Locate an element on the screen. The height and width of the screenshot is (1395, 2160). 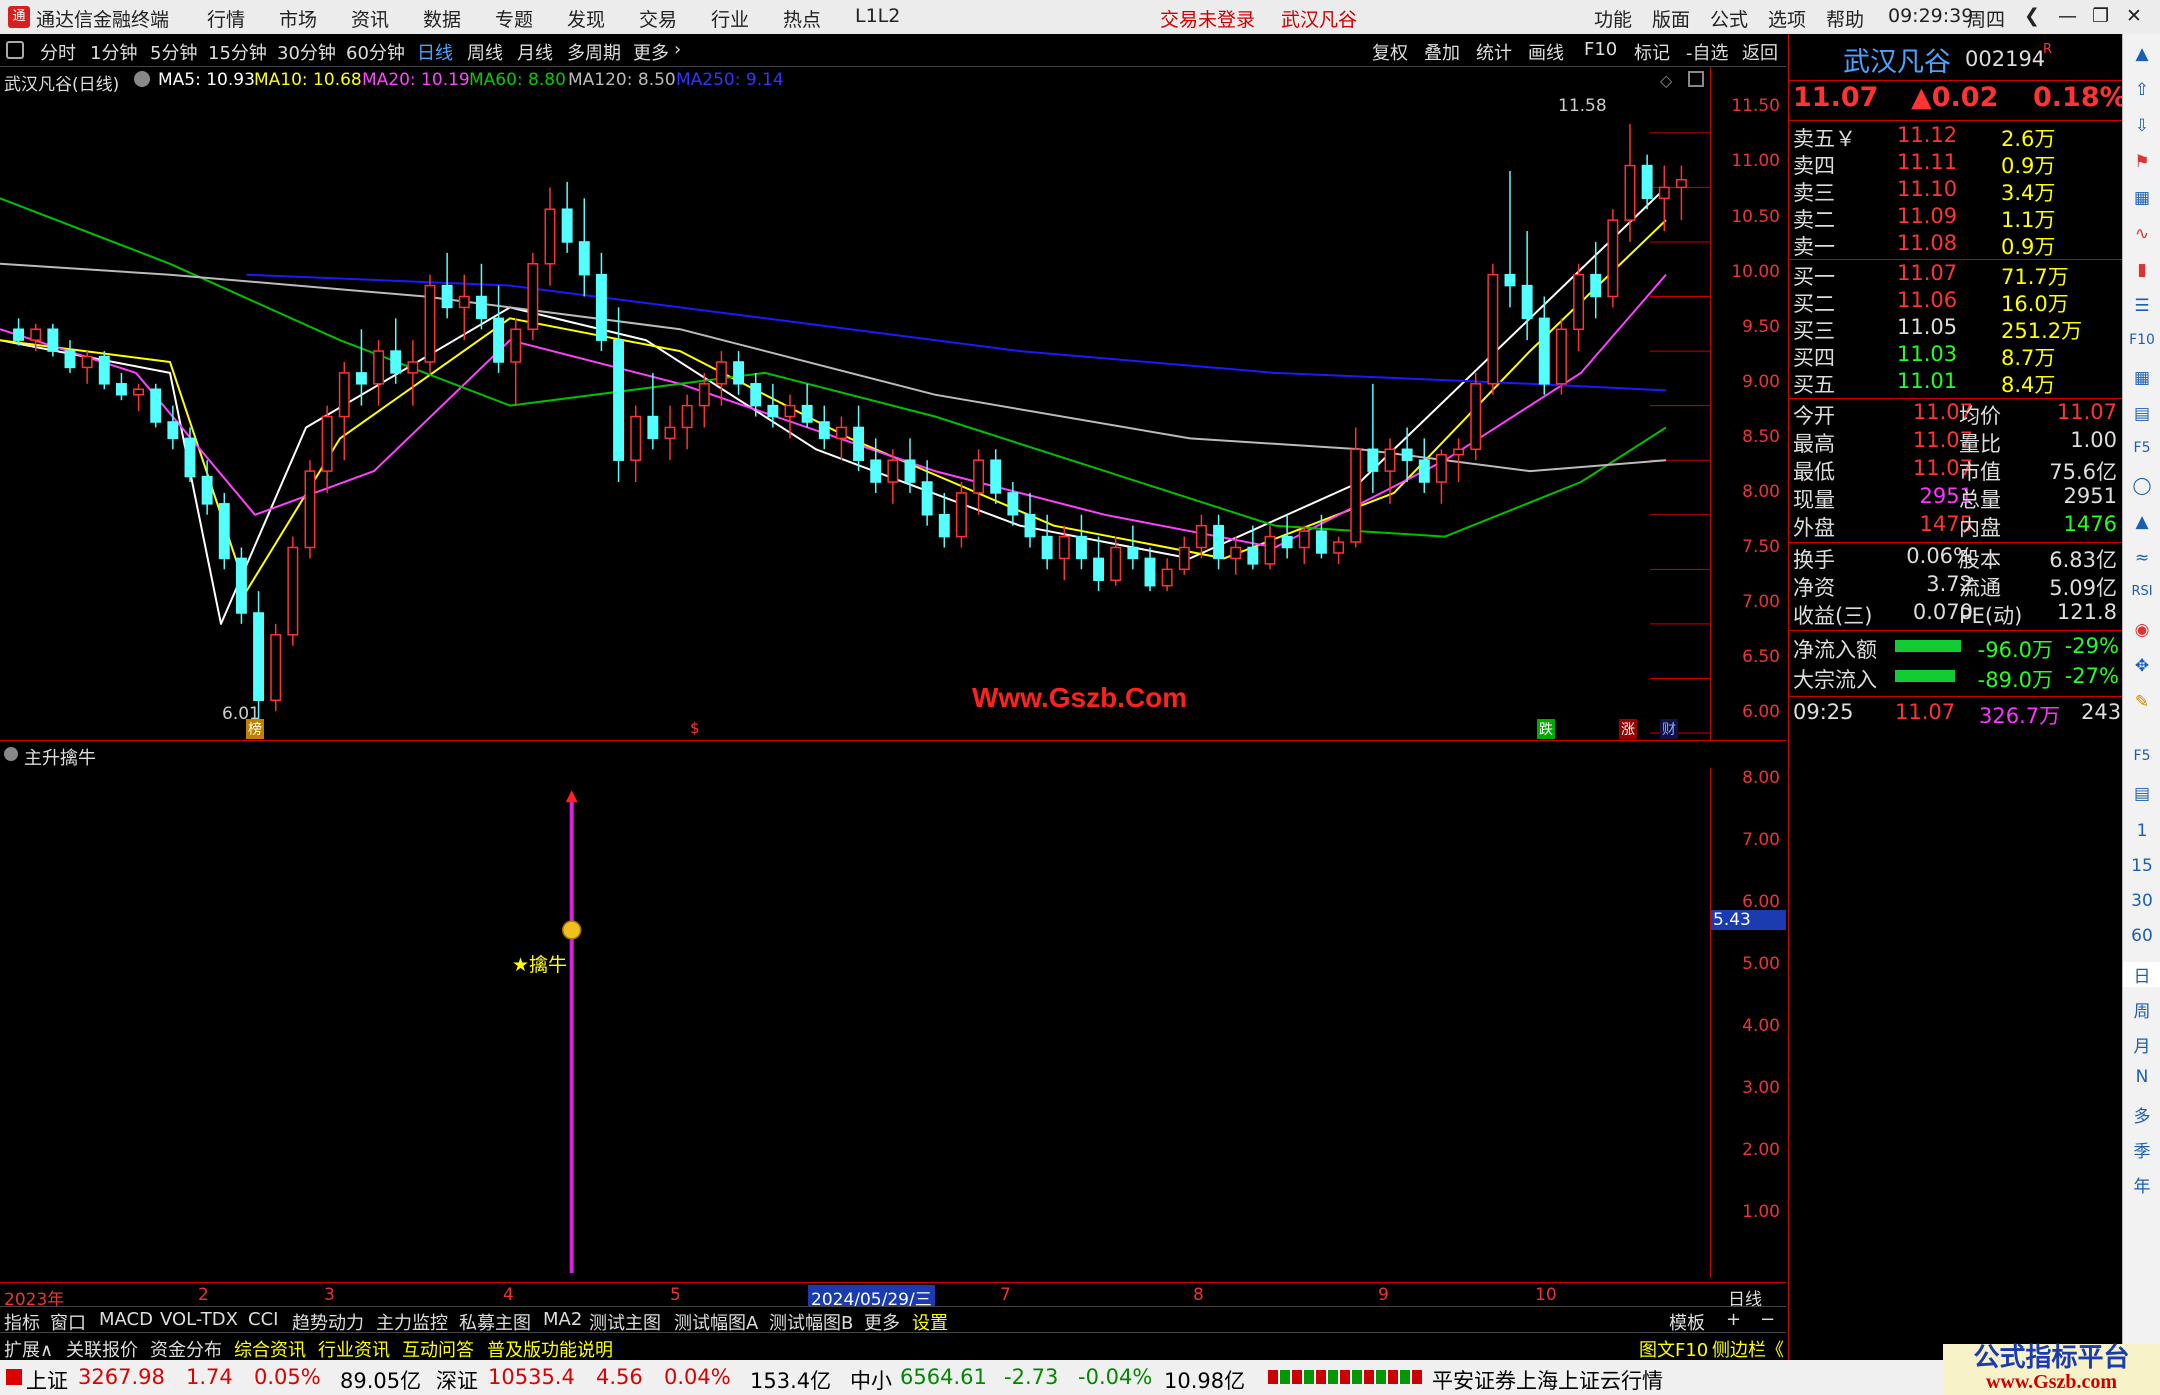
settings-dropdown-icon is located at coordinates (142, 79).